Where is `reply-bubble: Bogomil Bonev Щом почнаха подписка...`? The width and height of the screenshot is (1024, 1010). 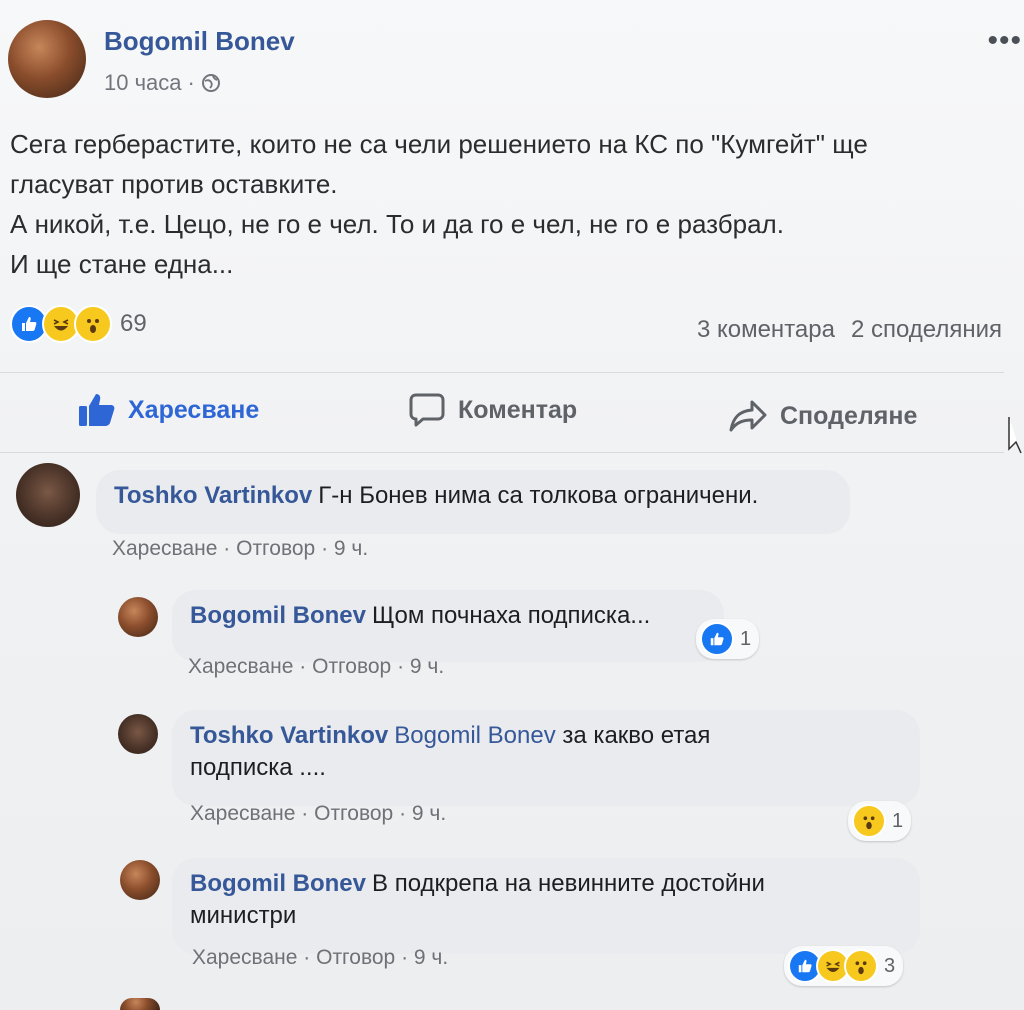 reply-bubble: Bogomil Bonev Щом почнаха подписка... is located at coordinates (448, 626).